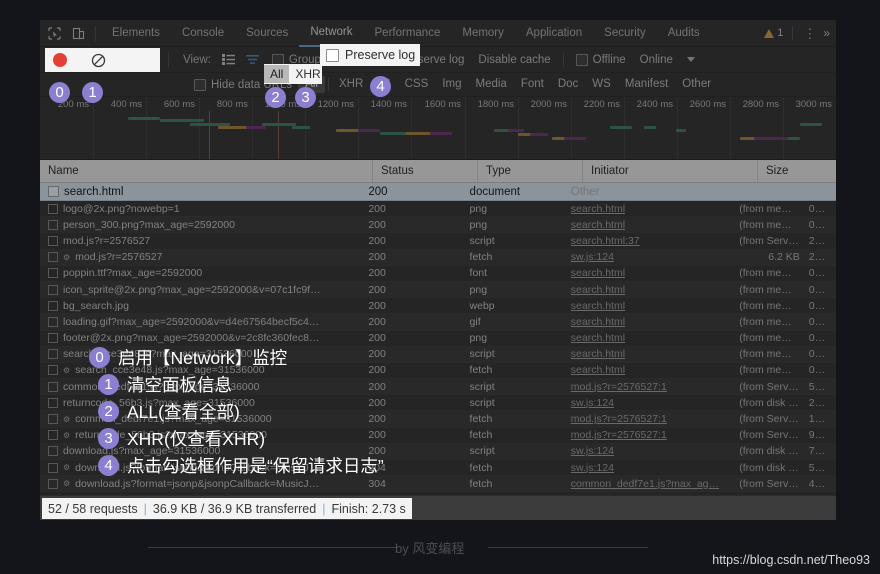  Describe the element at coordinates (200, 84) in the screenshot. I see `hide-data-urls-checkbox` at that location.